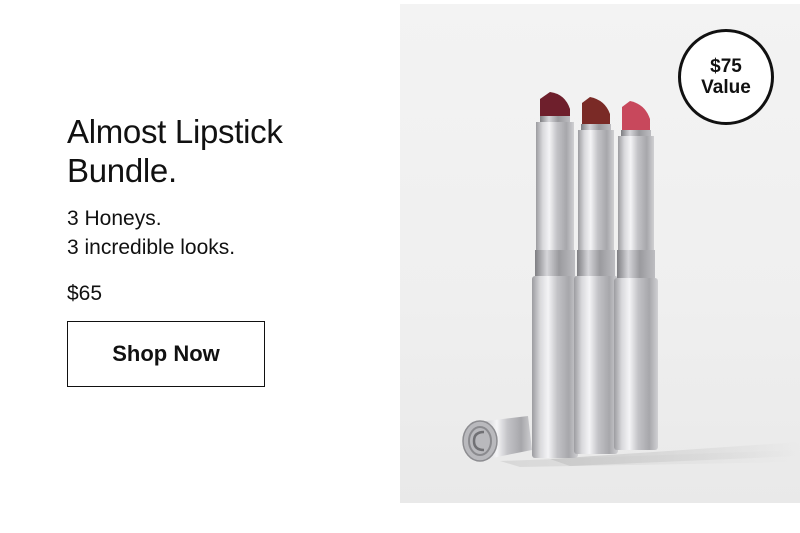 Image resolution: width=800 pixels, height=533 pixels. Describe the element at coordinates (227, 151) in the screenshot. I see `promo-title: Almost Lipstick Bundle.` at that location.